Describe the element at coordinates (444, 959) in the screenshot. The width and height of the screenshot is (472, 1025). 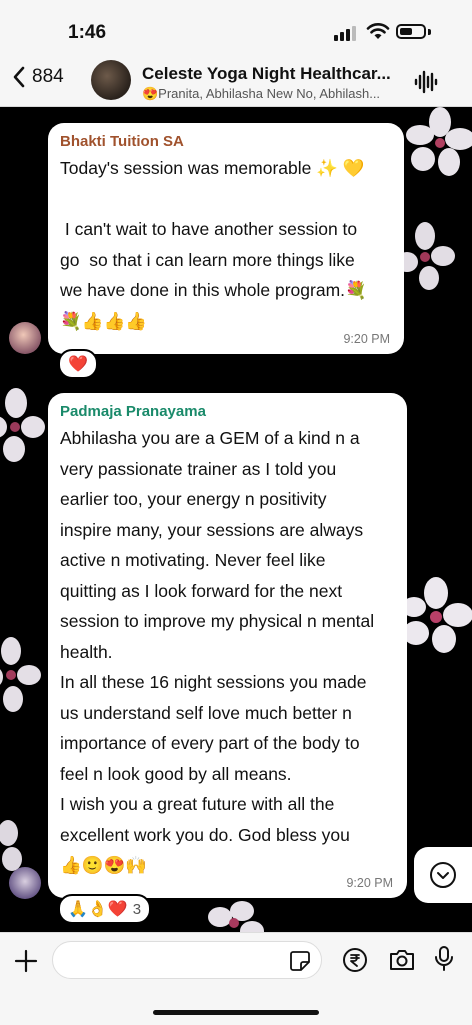
I see `microphone-icon` at that location.